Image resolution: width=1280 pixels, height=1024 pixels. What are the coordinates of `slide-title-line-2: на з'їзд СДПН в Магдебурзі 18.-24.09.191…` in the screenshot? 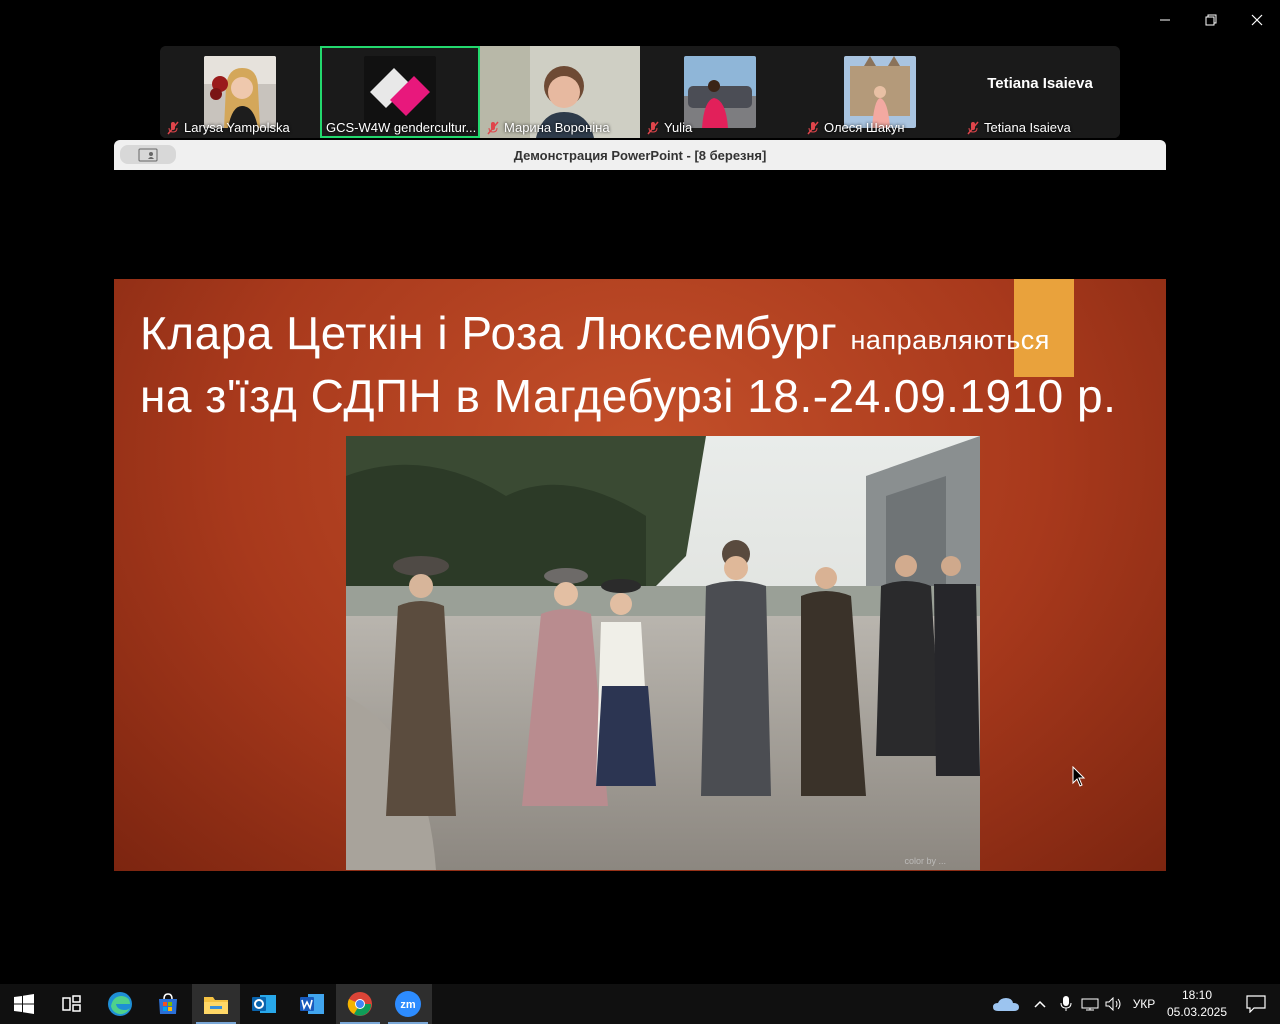 It's located at (628, 396).